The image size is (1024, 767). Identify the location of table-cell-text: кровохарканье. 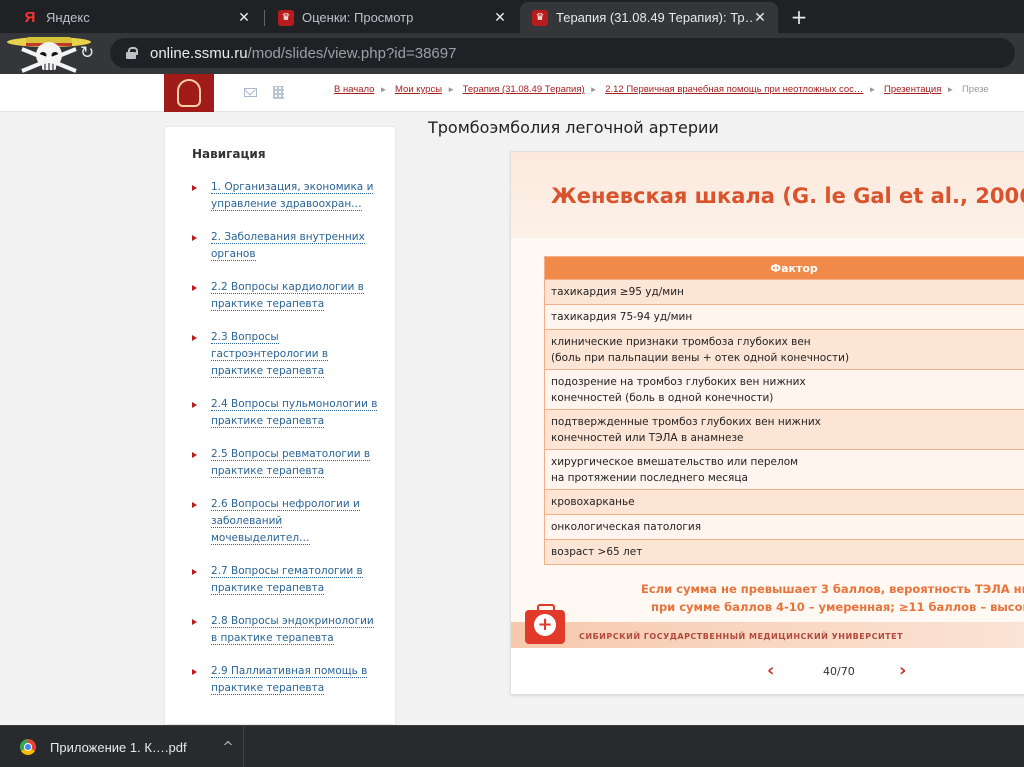
(593, 502).